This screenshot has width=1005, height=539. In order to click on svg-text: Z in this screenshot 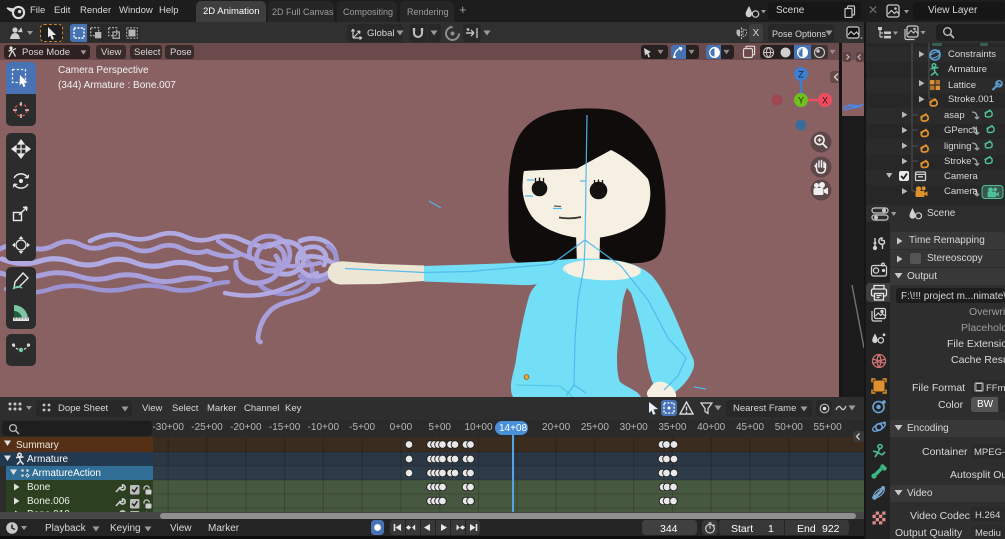, I will do `click(801, 74)`.